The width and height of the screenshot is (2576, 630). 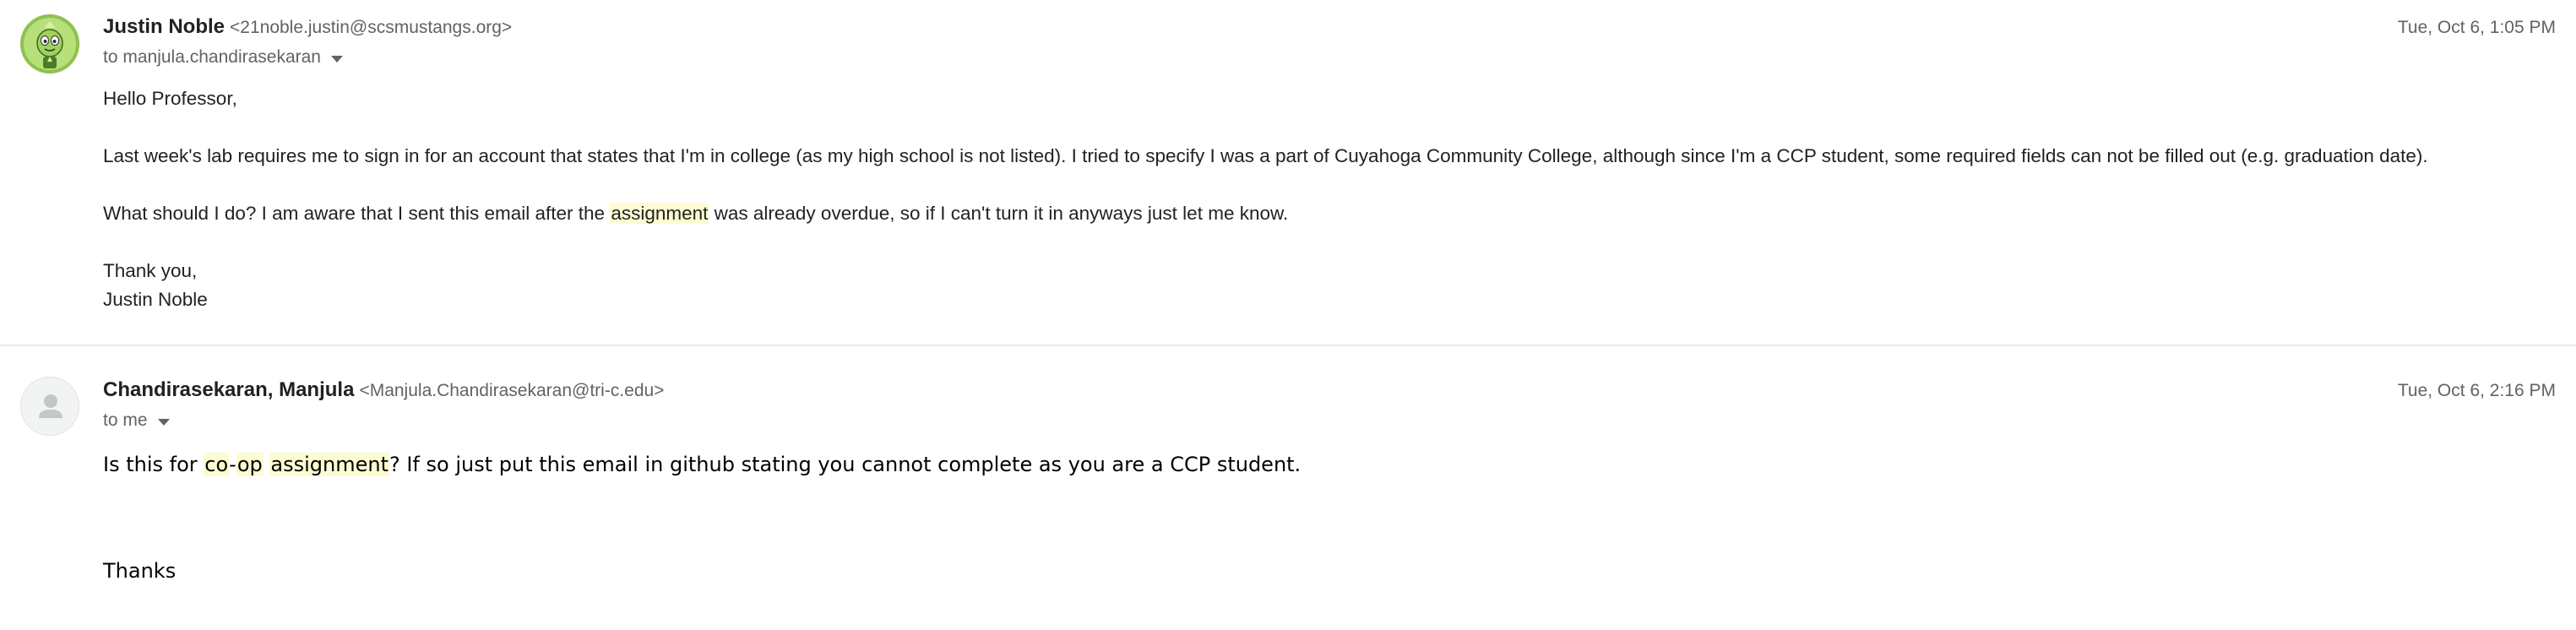 What do you see at coordinates (512, 390) in the screenshot?
I see `sender-email: <Manjula.Chandirasekaran@tri-c.edu>` at bounding box center [512, 390].